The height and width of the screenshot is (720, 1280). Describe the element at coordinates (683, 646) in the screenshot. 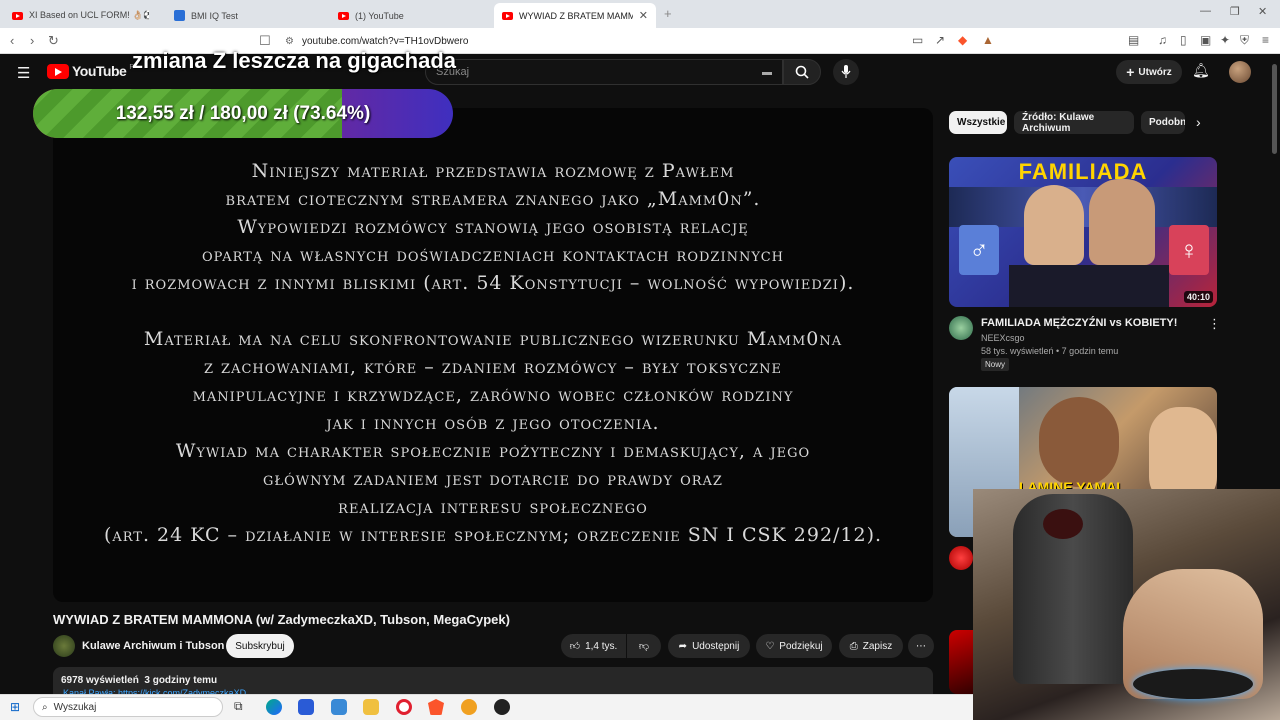

I see `share-arrow-icon: ➦` at that location.